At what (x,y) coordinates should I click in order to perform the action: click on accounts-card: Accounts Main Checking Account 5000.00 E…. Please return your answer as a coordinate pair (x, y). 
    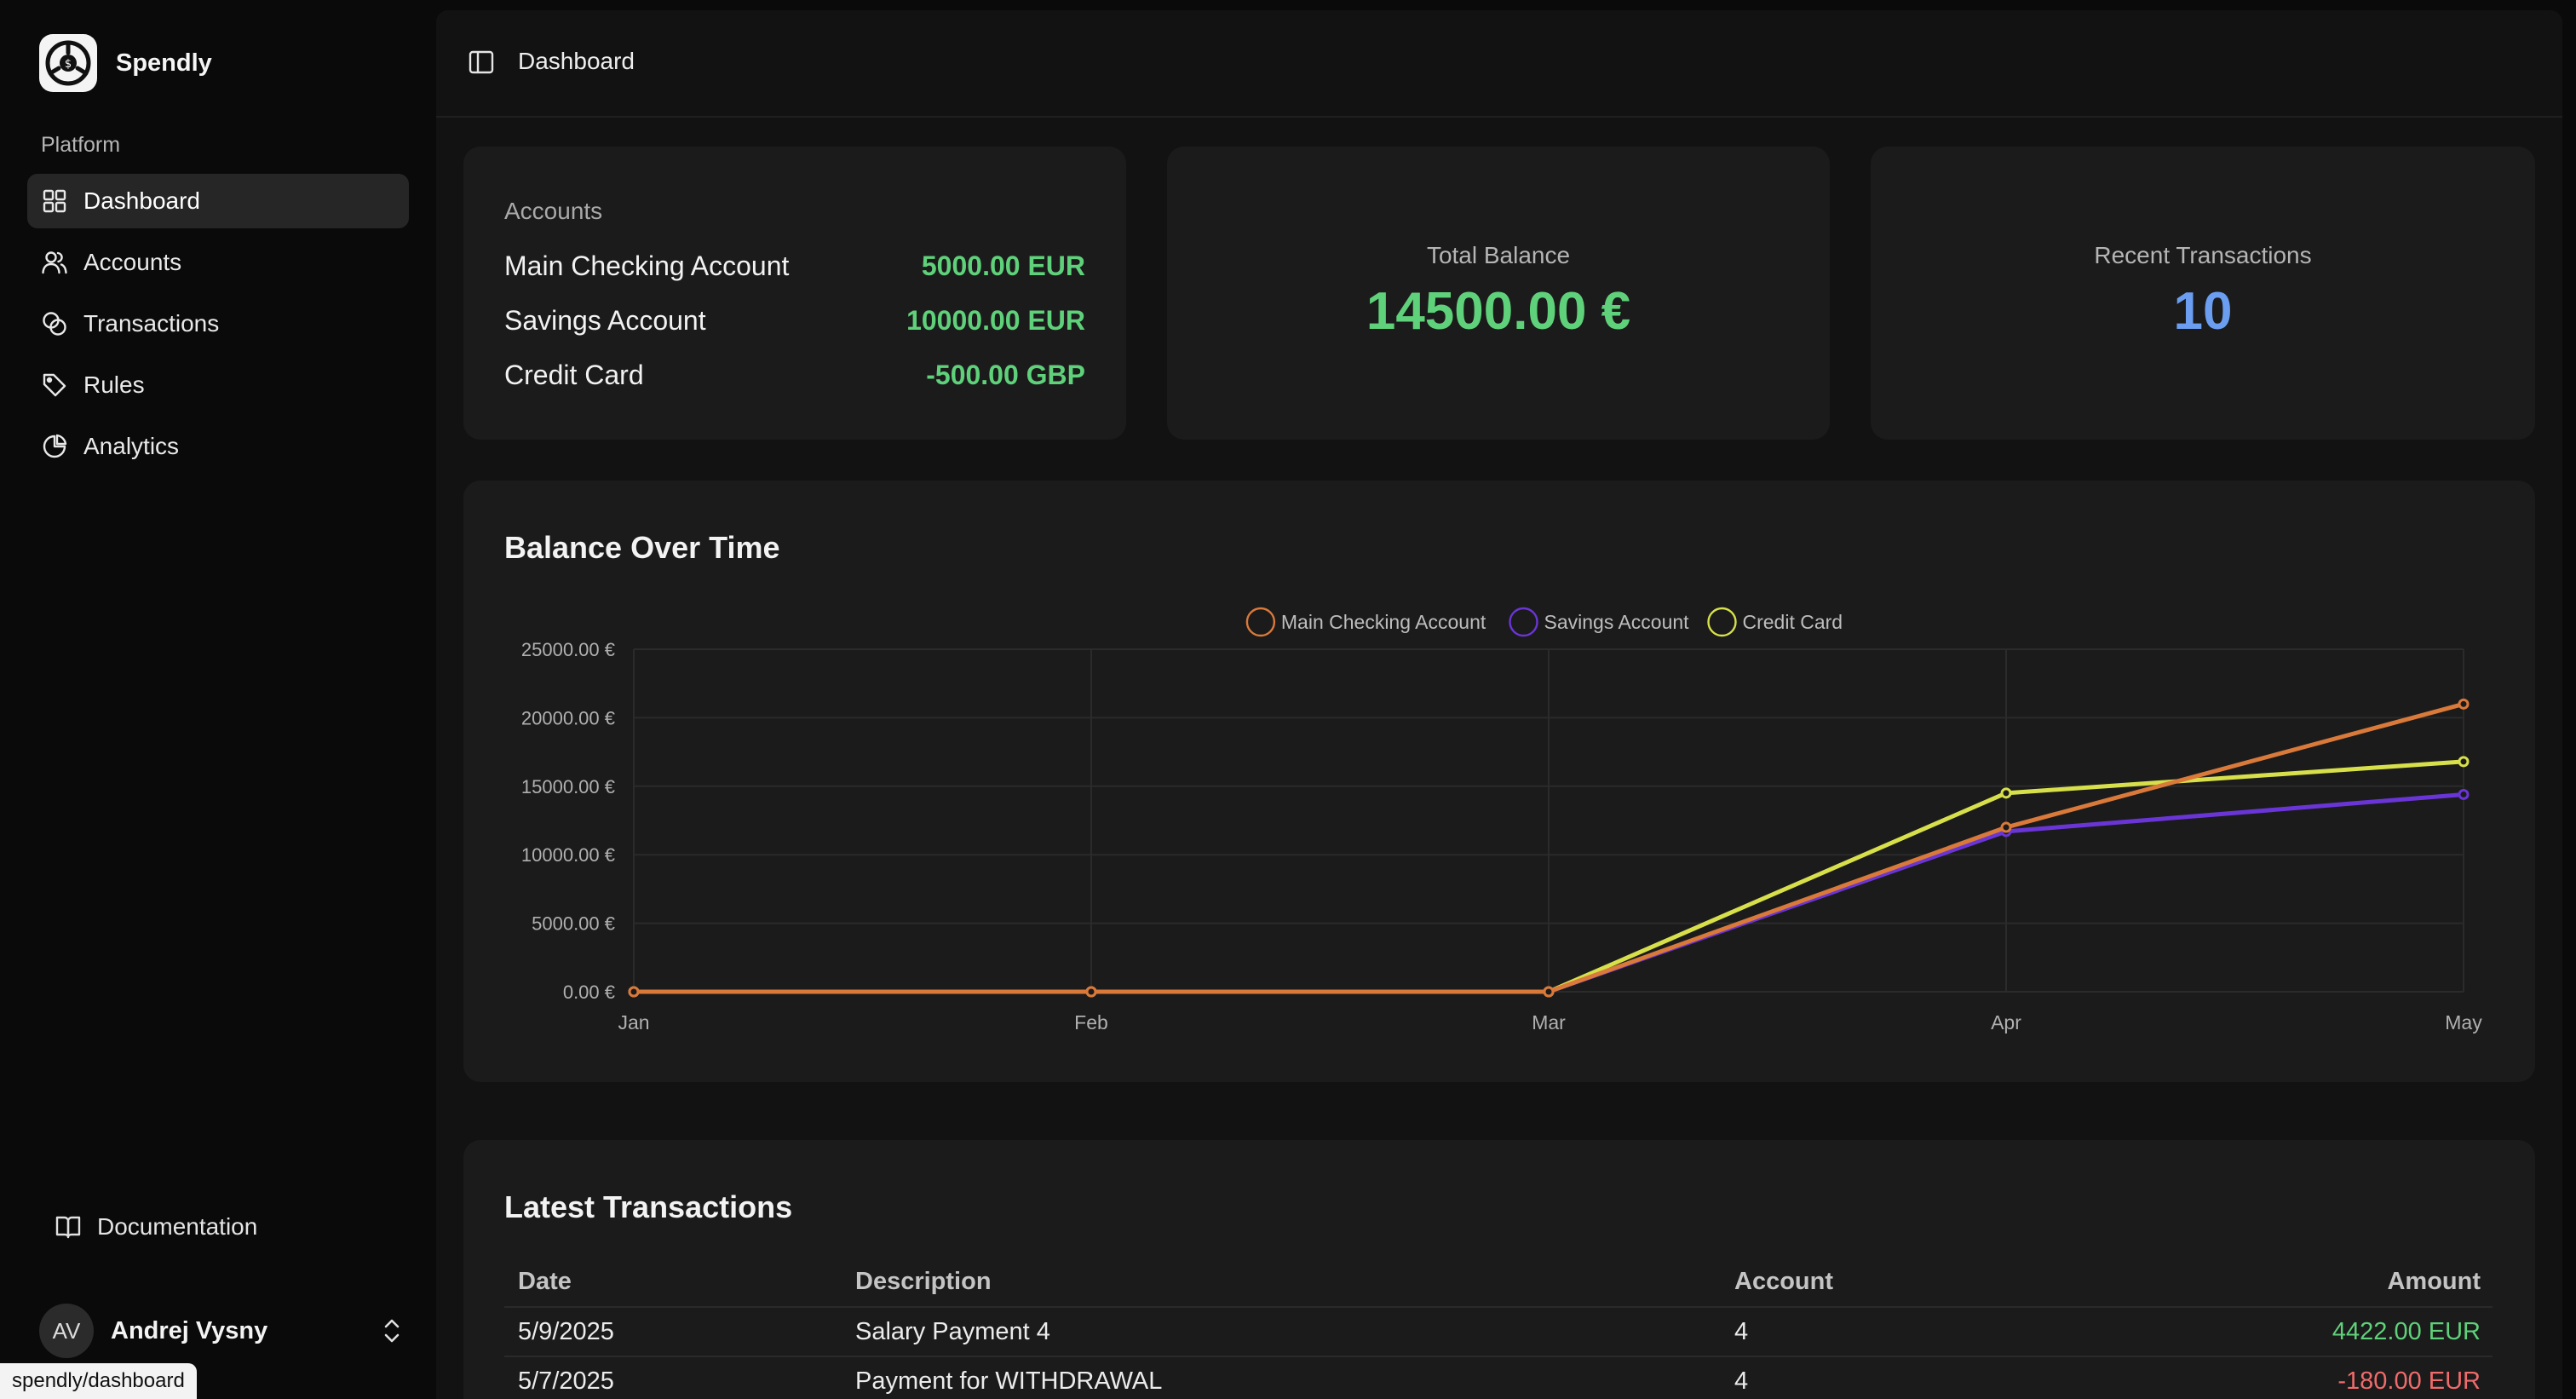
    Looking at the image, I should click on (795, 293).